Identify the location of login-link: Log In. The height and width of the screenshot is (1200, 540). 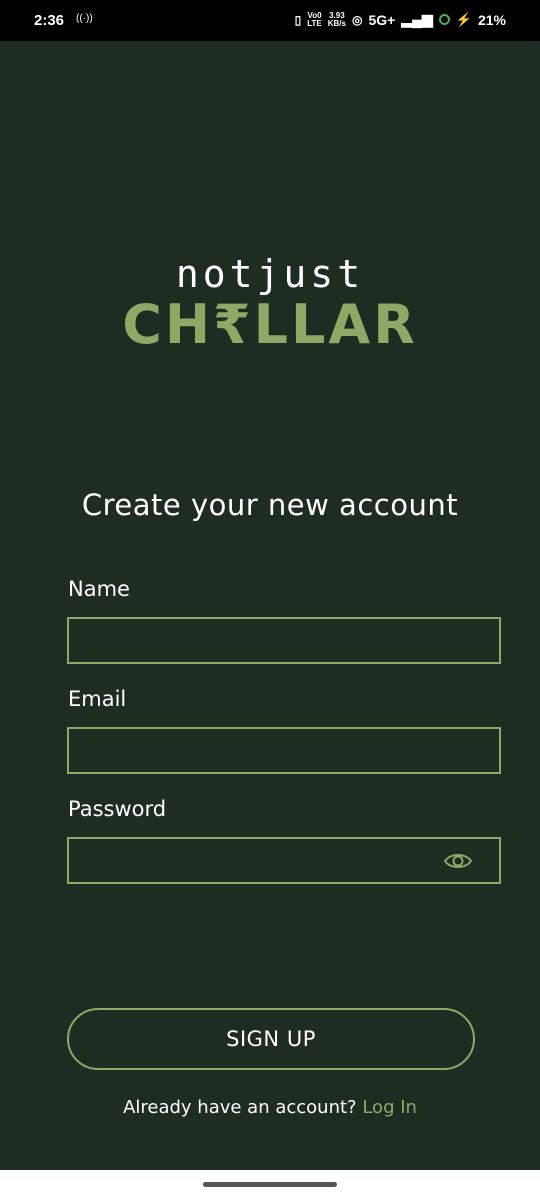
(389, 1107).